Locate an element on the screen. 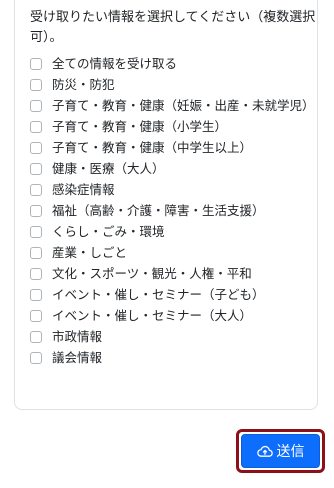 The width and height of the screenshot is (334, 488). option-label: 感染症情報 is located at coordinates (83, 189).